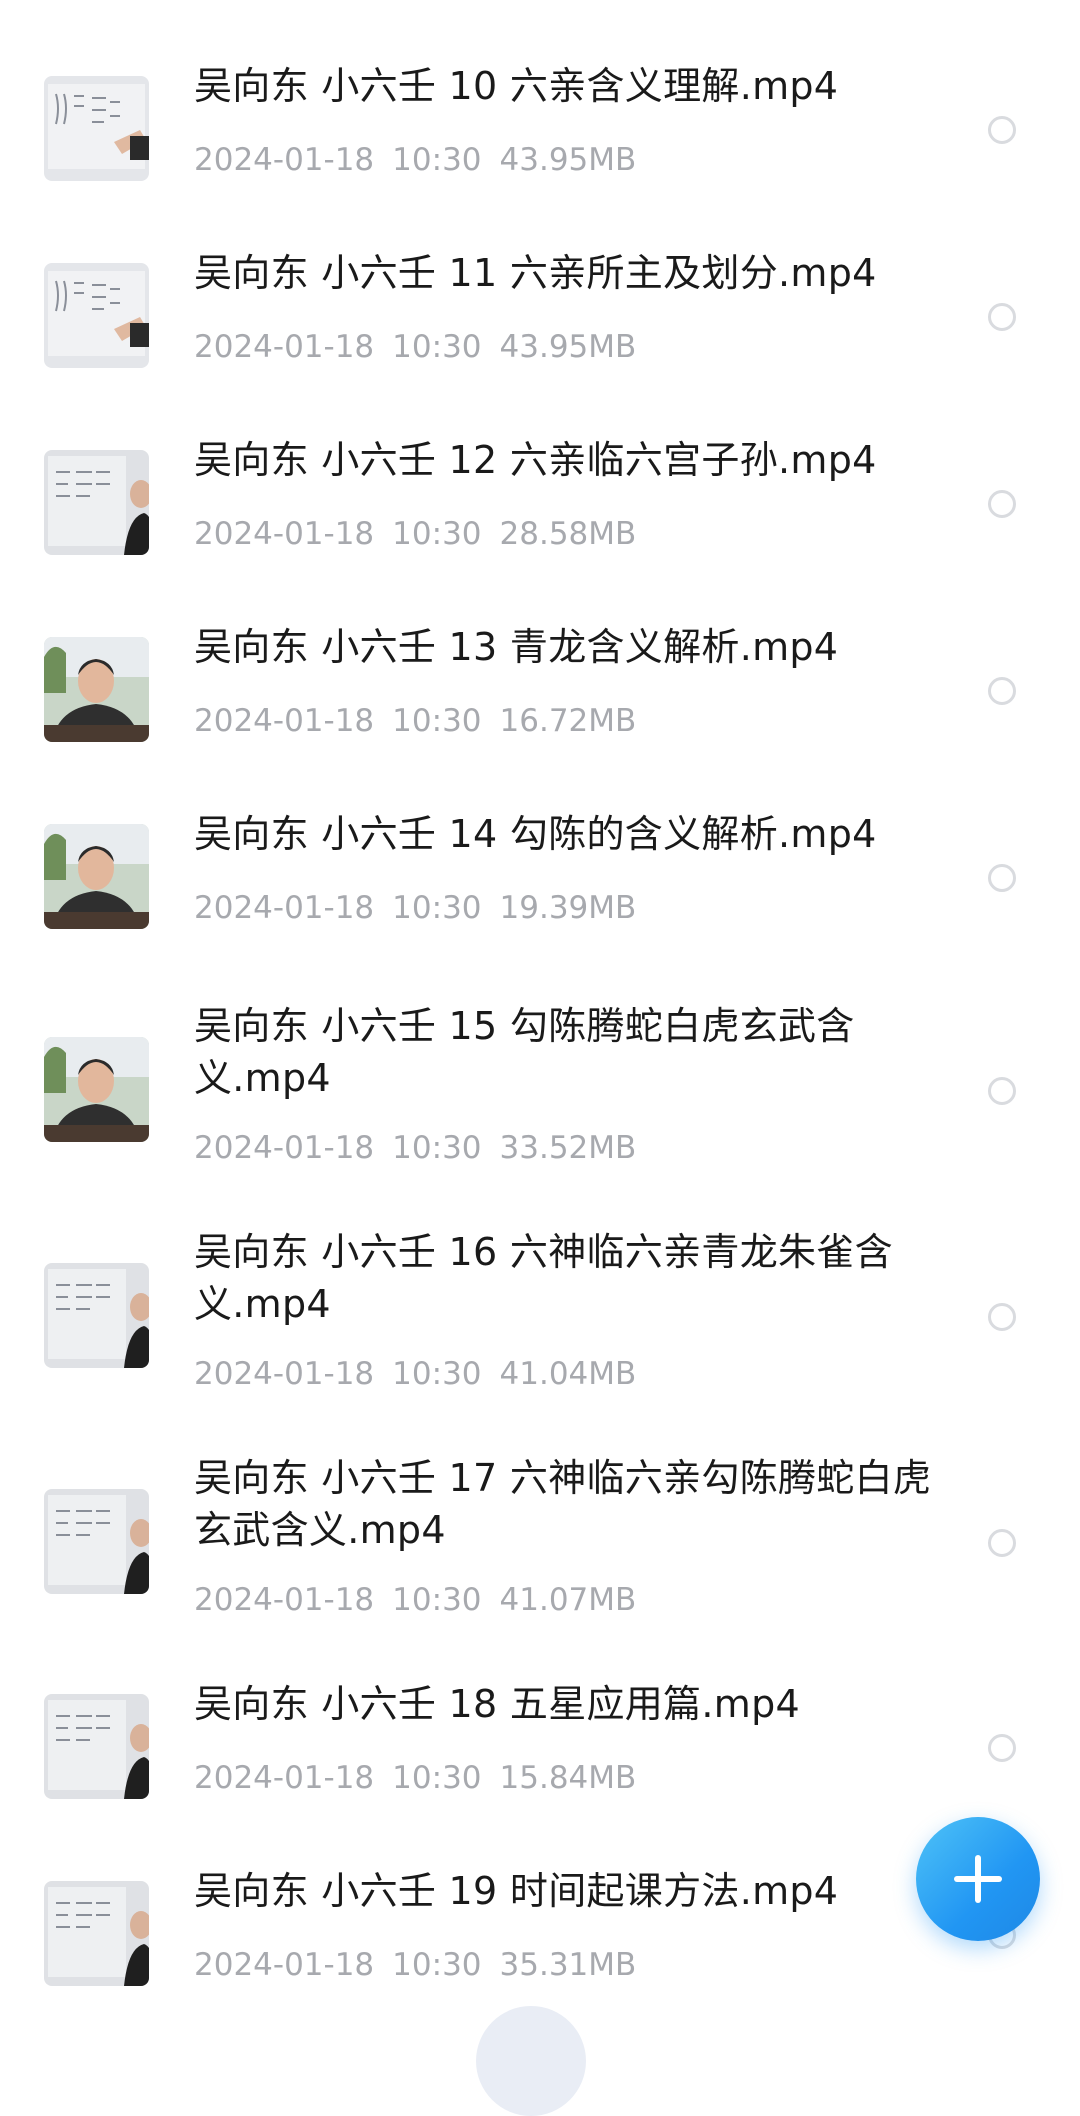  I want to click on file-meta: 2024-01-18 10:30 35.31MB, so click(424, 1965).